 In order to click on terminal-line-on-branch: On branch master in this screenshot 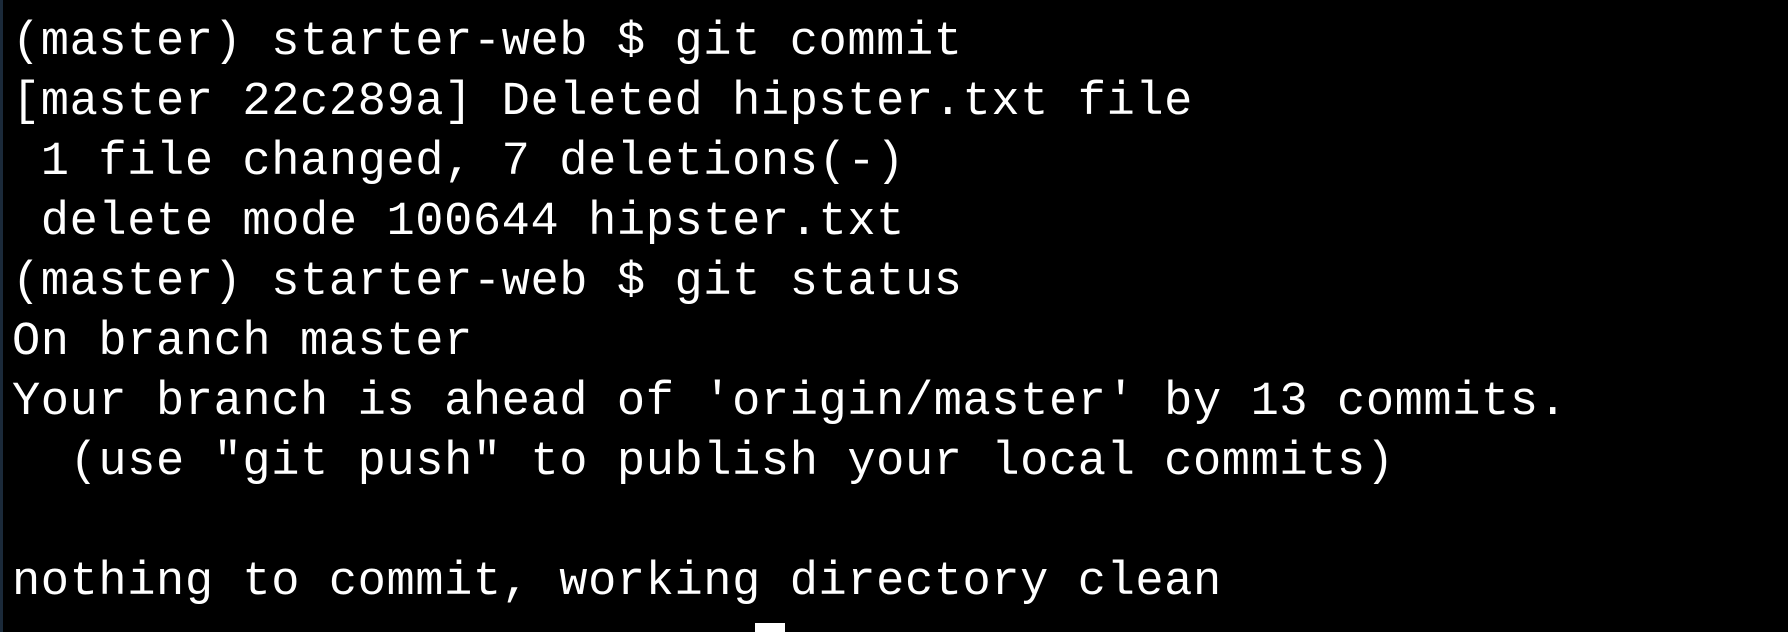, I will do `click(242, 342)`.